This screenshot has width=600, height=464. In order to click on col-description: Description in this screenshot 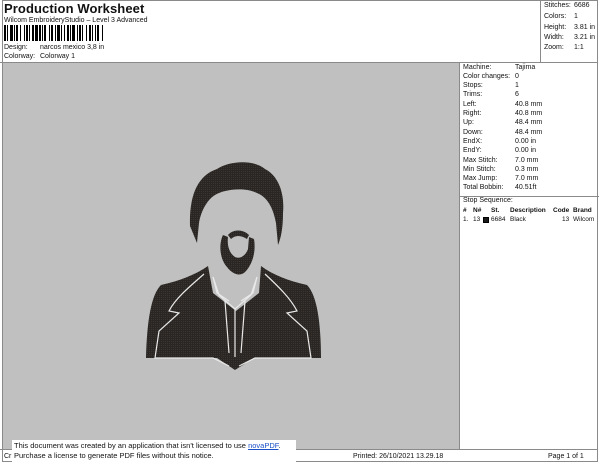, I will do `click(528, 210)`.